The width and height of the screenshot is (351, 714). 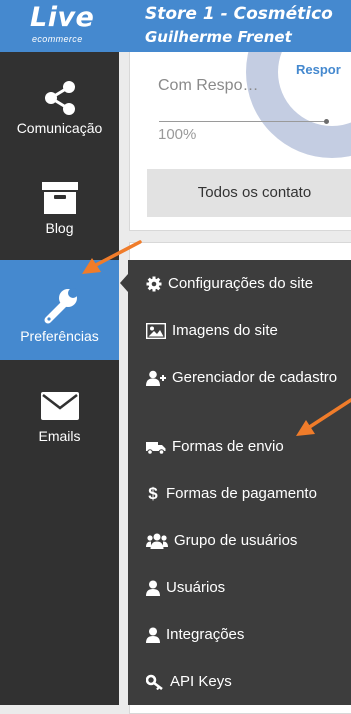 What do you see at coordinates (201, 682) in the screenshot?
I see `menu-item-label: API Keys` at bounding box center [201, 682].